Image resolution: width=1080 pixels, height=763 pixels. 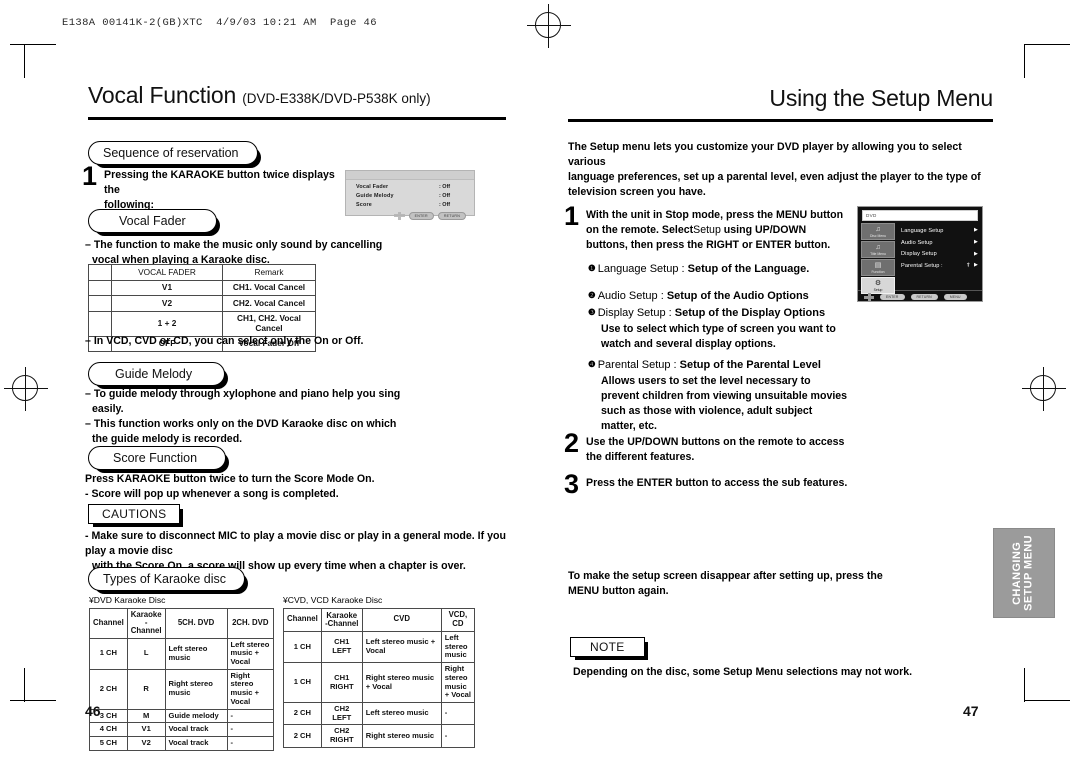 What do you see at coordinates (167, 323) in the screenshot?
I see `vf-cell: 1 + 2` at bounding box center [167, 323].